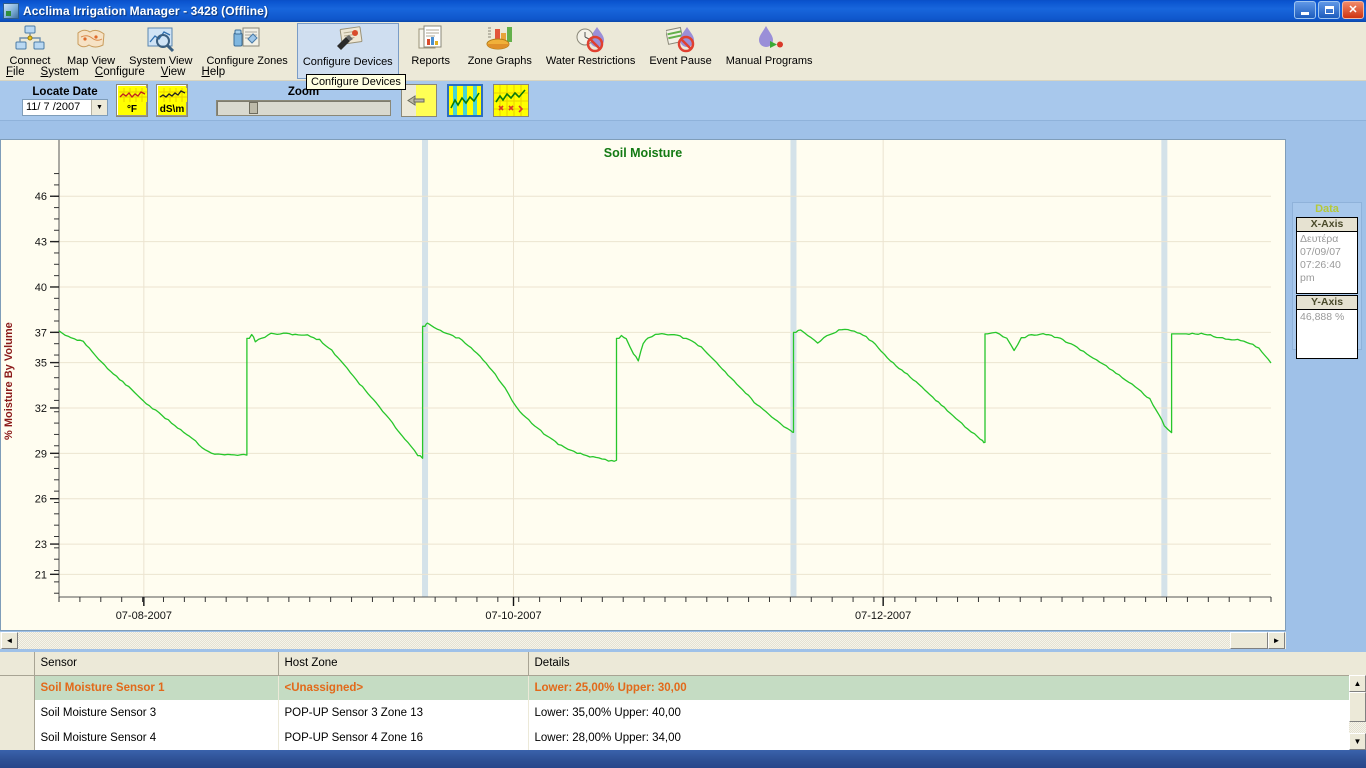 Image resolution: width=1366 pixels, height=768 pixels. What do you see at coordinates (431, 39) in the screenshot?
I see `reports-icon` at bounding box center [431, 39].